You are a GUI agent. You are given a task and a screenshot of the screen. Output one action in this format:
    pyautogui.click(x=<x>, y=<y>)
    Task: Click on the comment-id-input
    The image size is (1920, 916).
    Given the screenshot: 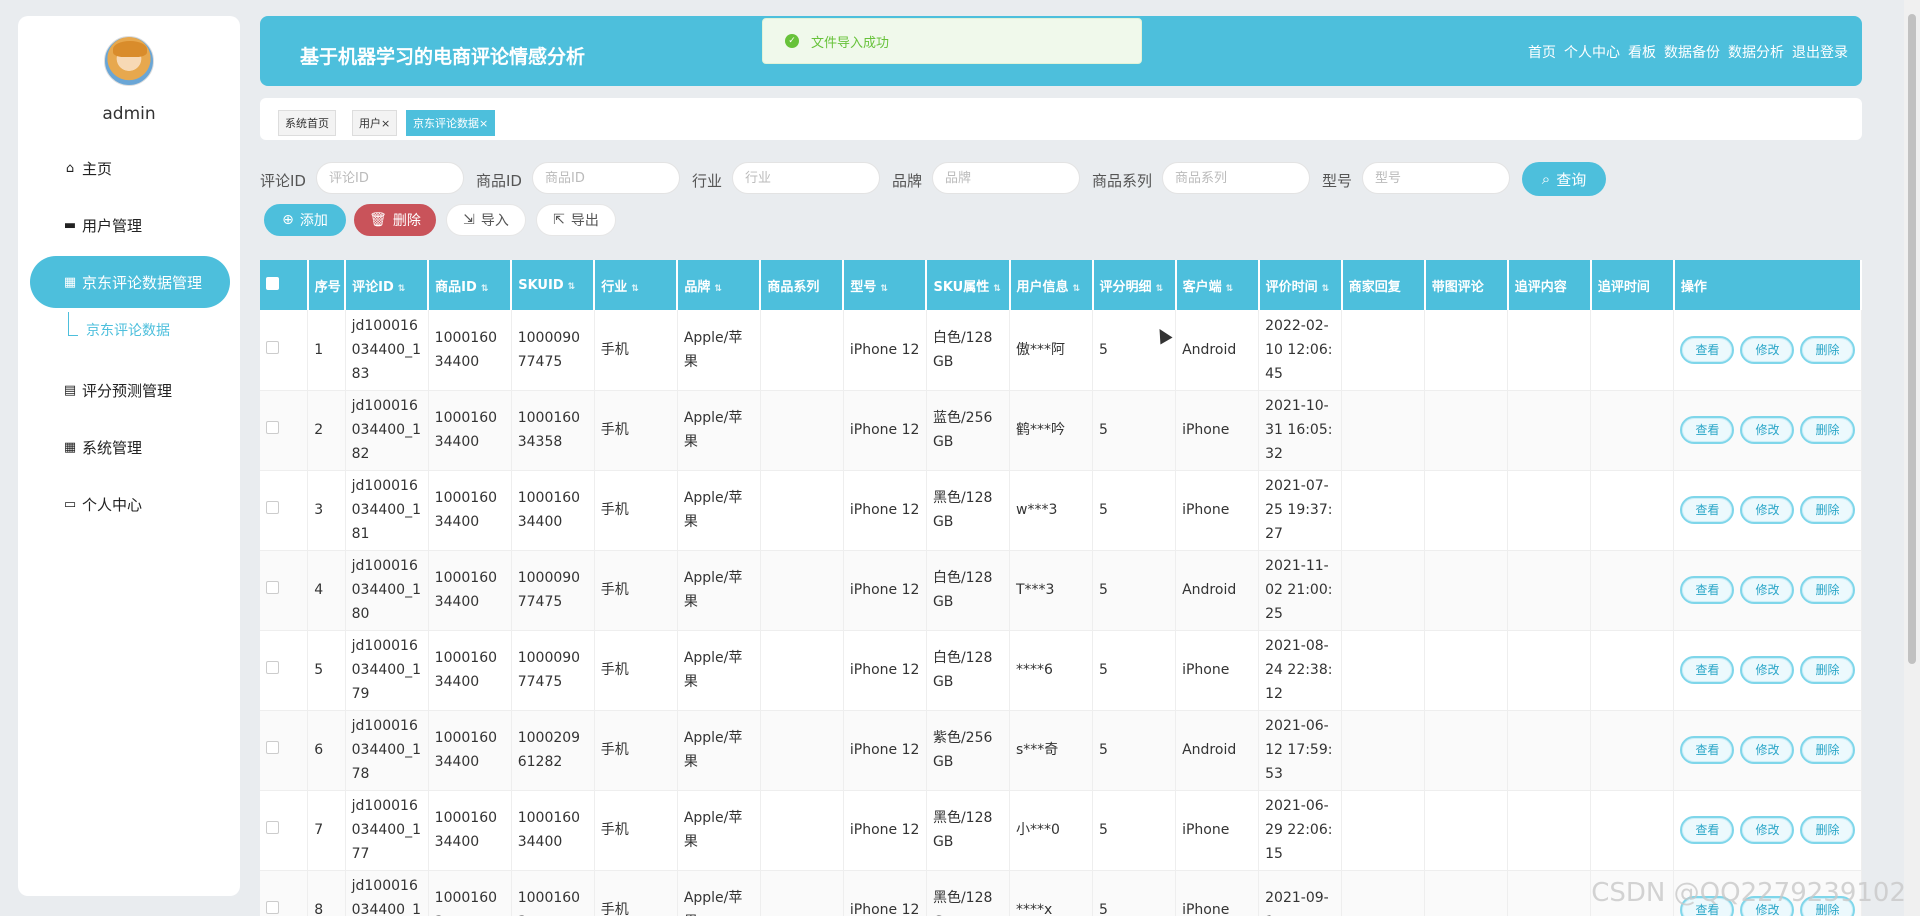 What is the action you would take?
    pyautogui.click(x=390, y=178)
    